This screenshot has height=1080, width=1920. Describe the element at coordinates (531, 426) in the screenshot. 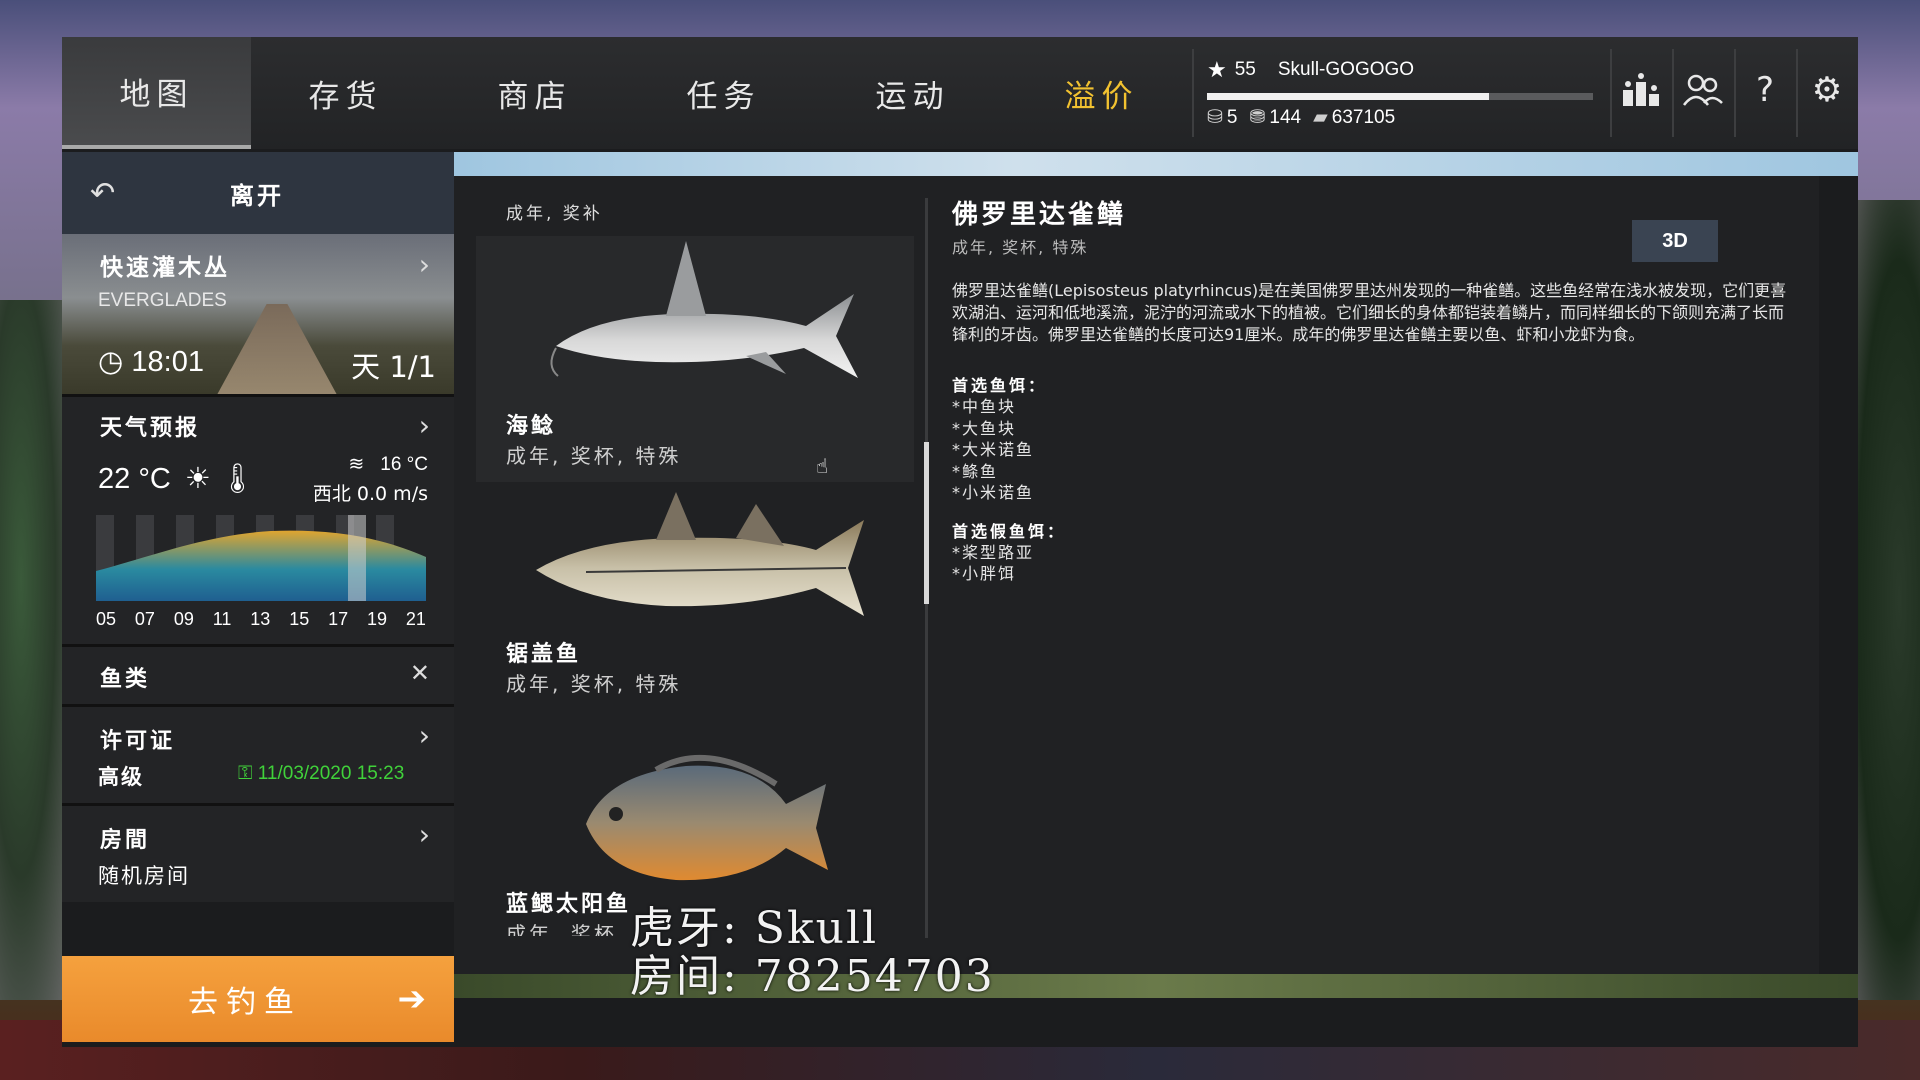

I see `fish-name: 海鲶` at that location.